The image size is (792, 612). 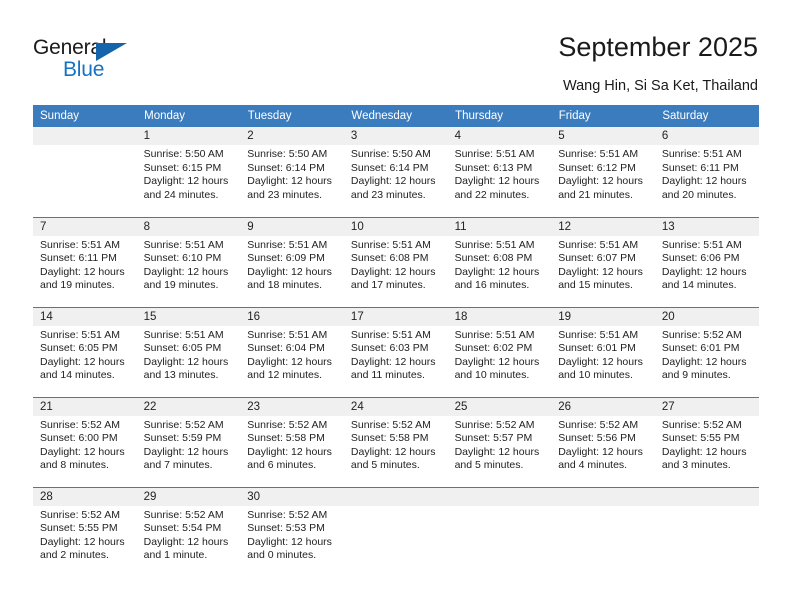 I want to click on day-sunset-line: Sunset: 6:14 PM, so click(x=389, y=167).